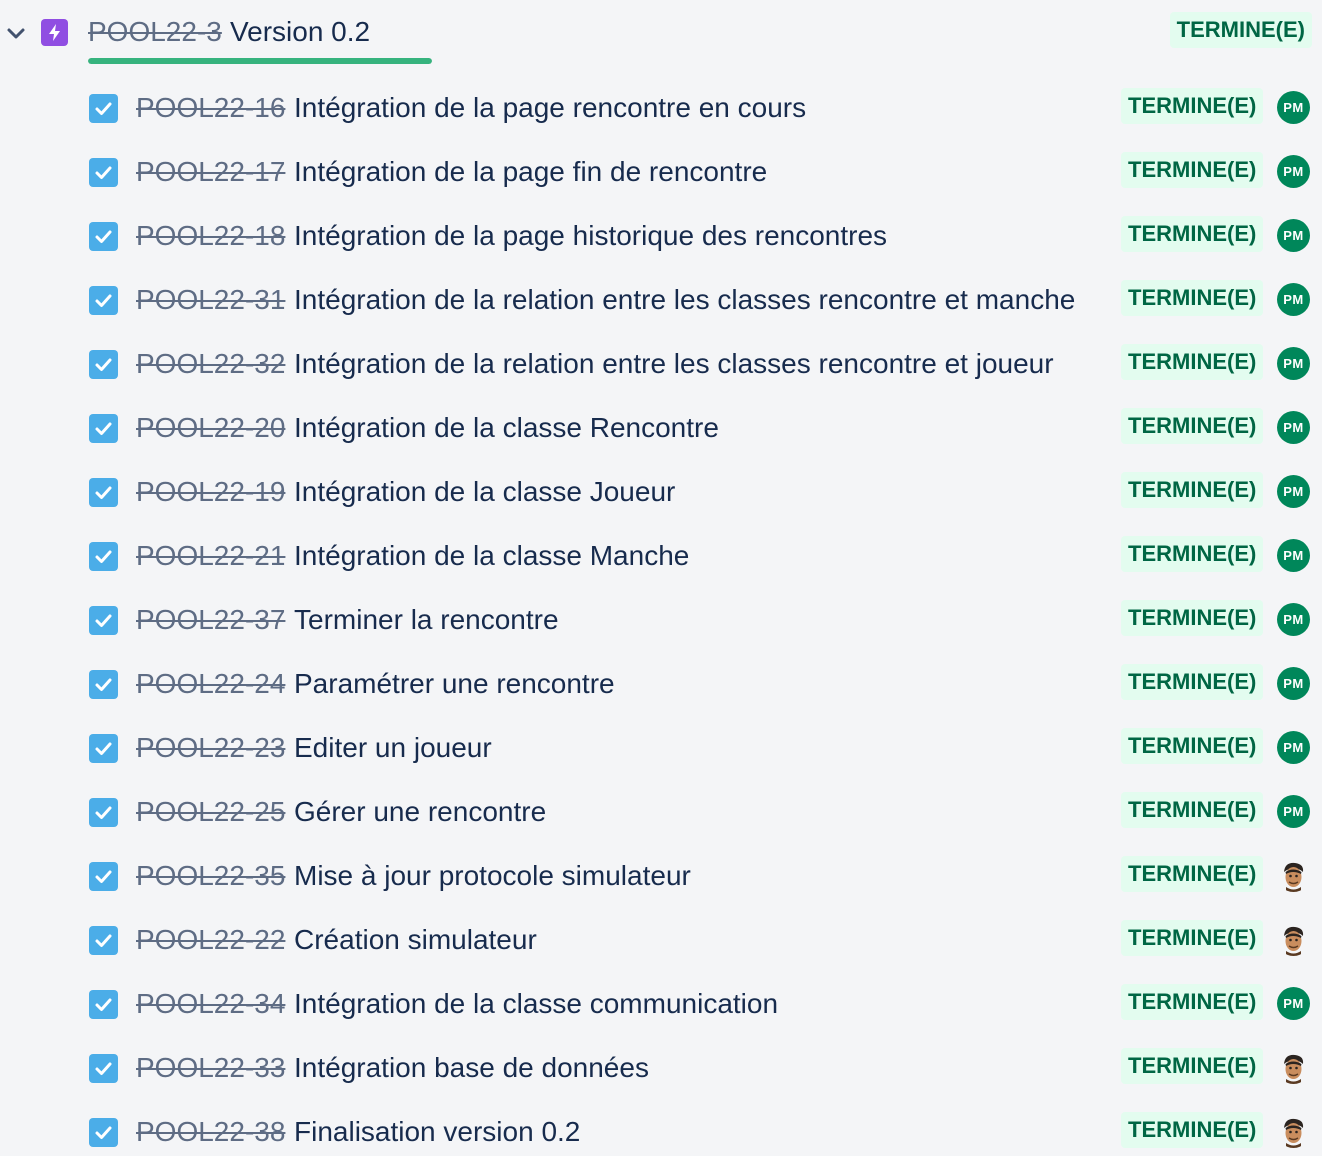 The height and width of the screenshot is (1156, 1322). Describe the element at coordinates (420, 812) in the screenshot. I see `issue-summary: Gérer une rencontre` at that location.